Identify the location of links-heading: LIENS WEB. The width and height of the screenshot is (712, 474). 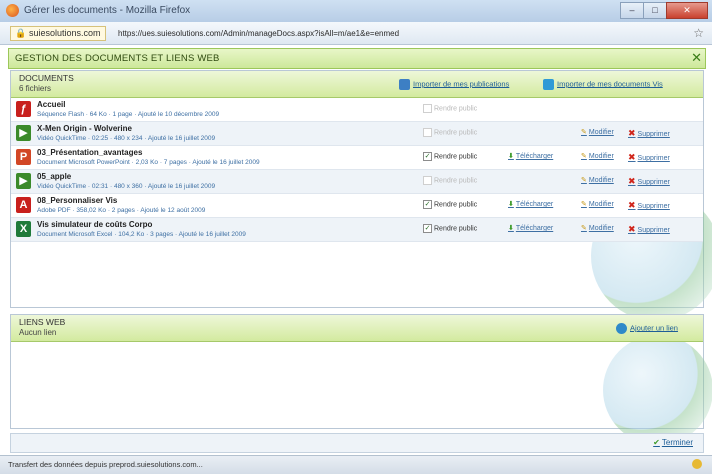
(42, 322).